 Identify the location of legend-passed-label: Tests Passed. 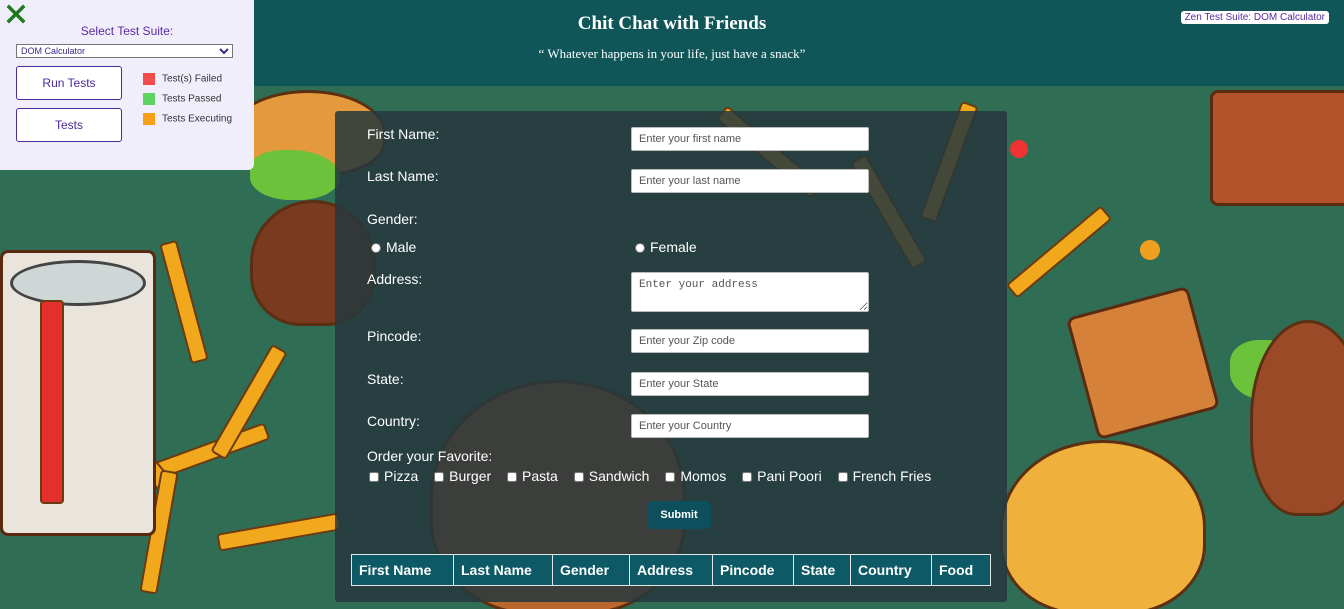
(192, 99).